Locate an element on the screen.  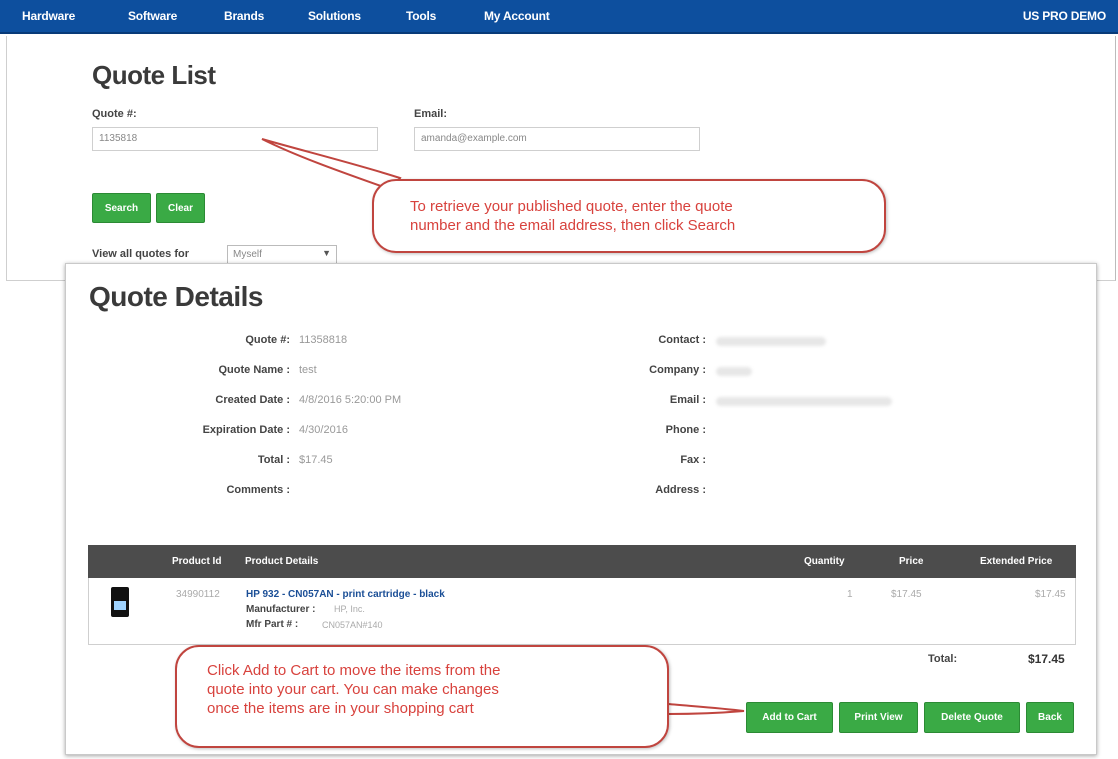
detail-key-email: Email : is located at coordinates (687, 400).